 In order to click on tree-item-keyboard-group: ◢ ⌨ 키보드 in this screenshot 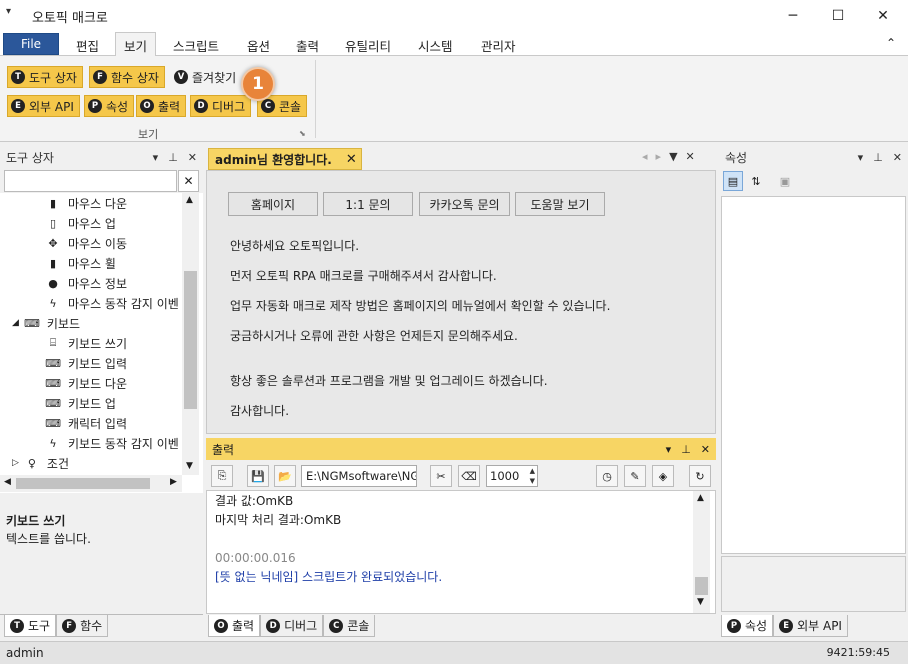, I will do `click(91, 323)`.